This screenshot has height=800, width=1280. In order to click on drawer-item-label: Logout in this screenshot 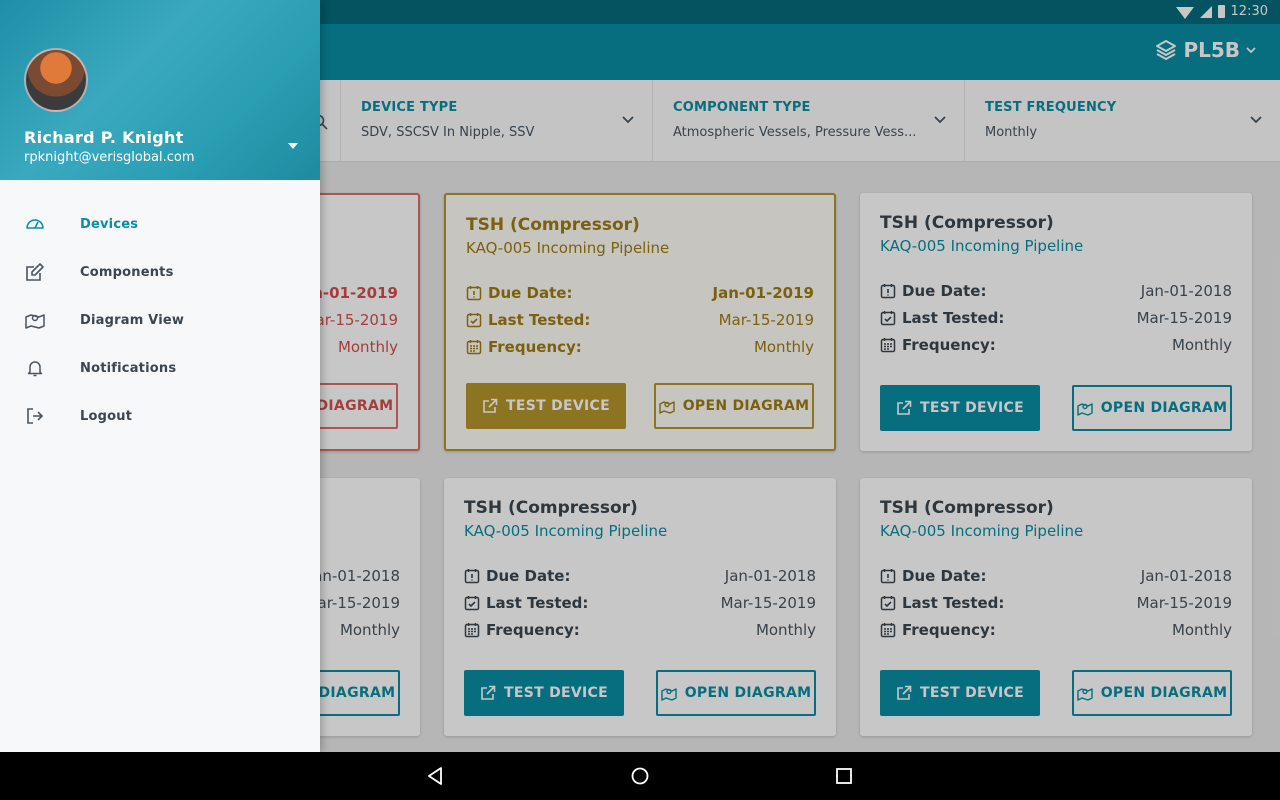, I will do `click(106, 416)`.